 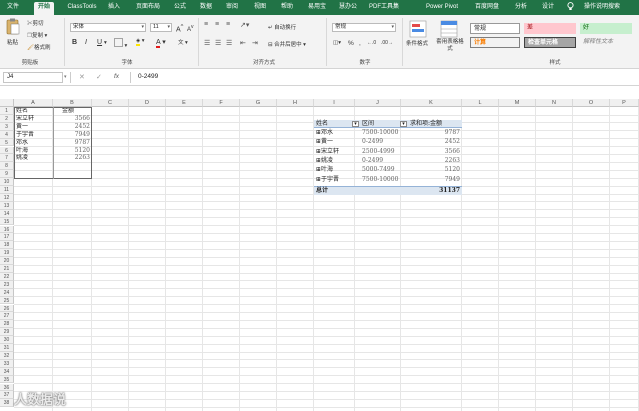 What do you see at coordinates (190, 28) in the screenshot?
I see `decrease-font-icon: Av` at bounding box center [190, 28].